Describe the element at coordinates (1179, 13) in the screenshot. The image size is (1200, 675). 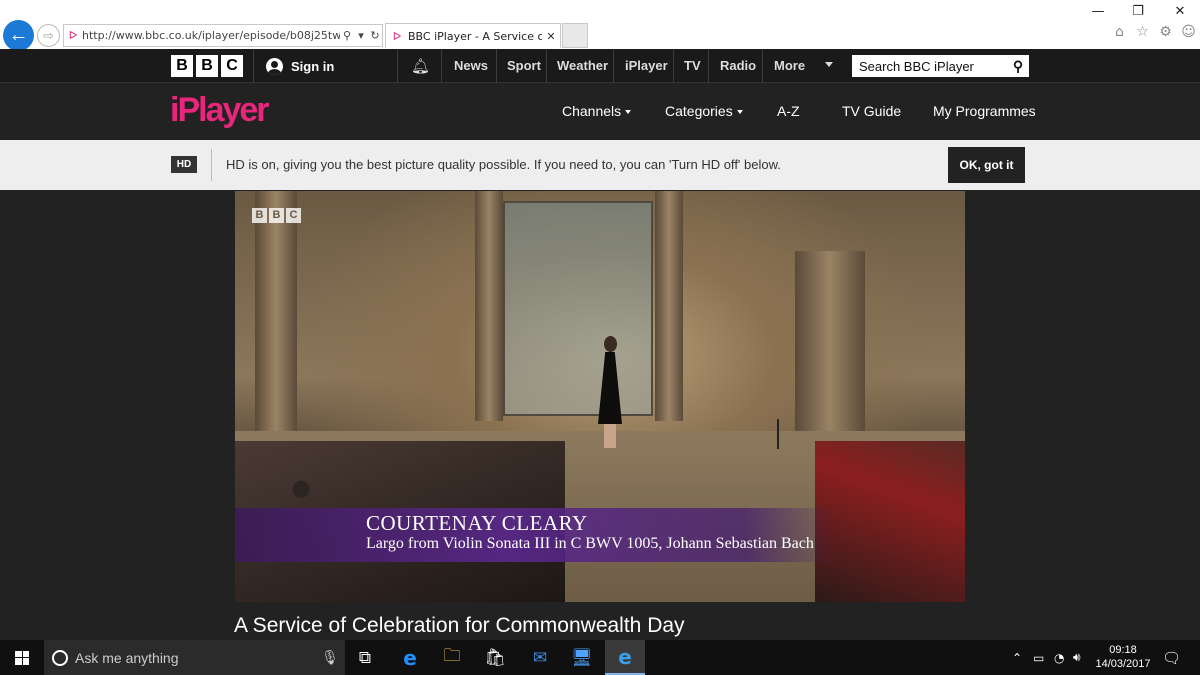
I see `close-button: ✕` at that location.